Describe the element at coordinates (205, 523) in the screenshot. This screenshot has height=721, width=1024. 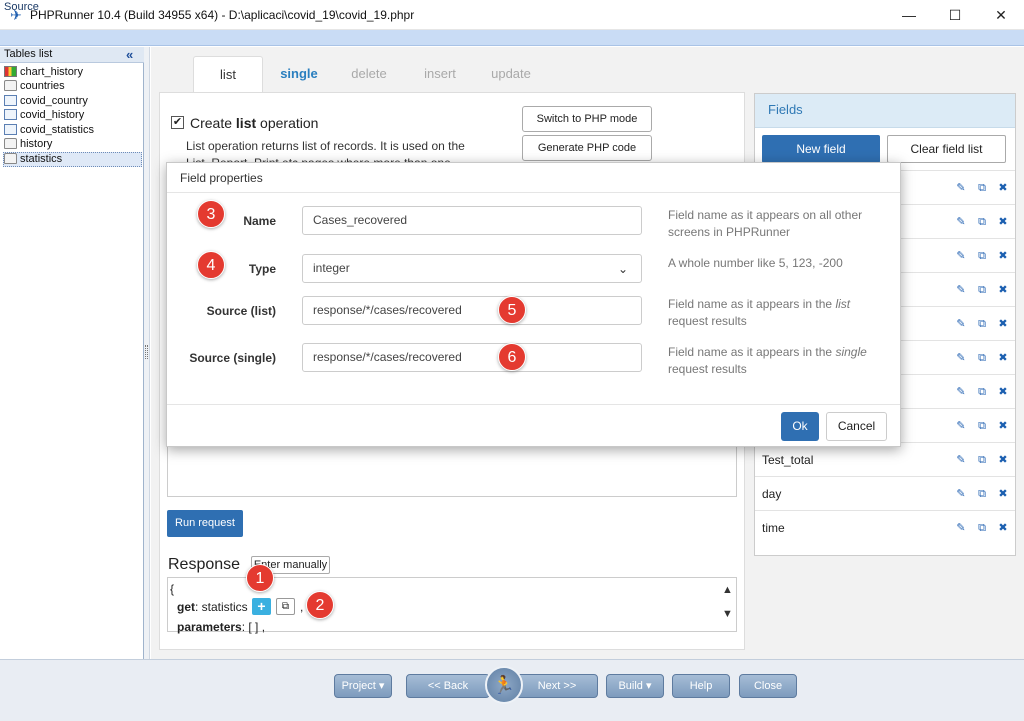
I see `run-request-button: Run request` at that location.